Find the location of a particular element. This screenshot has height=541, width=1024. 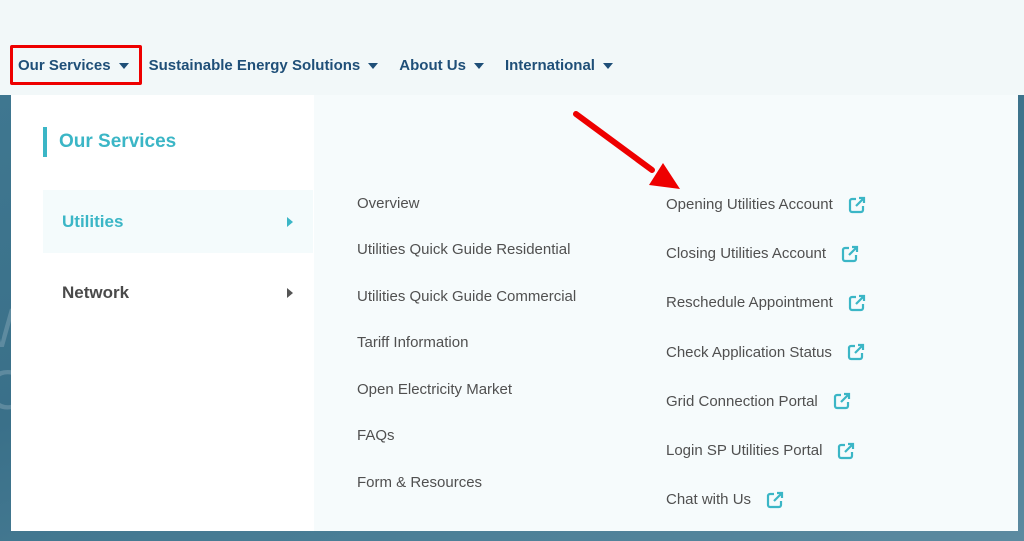

link-open-electricity-market: Open Electricity Market is located at coordinates (466, 389).